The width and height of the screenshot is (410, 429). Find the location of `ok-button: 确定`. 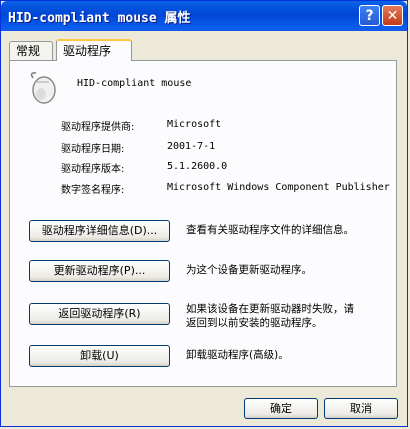

ok-button: 确定 is located at coordinates (281, 408).